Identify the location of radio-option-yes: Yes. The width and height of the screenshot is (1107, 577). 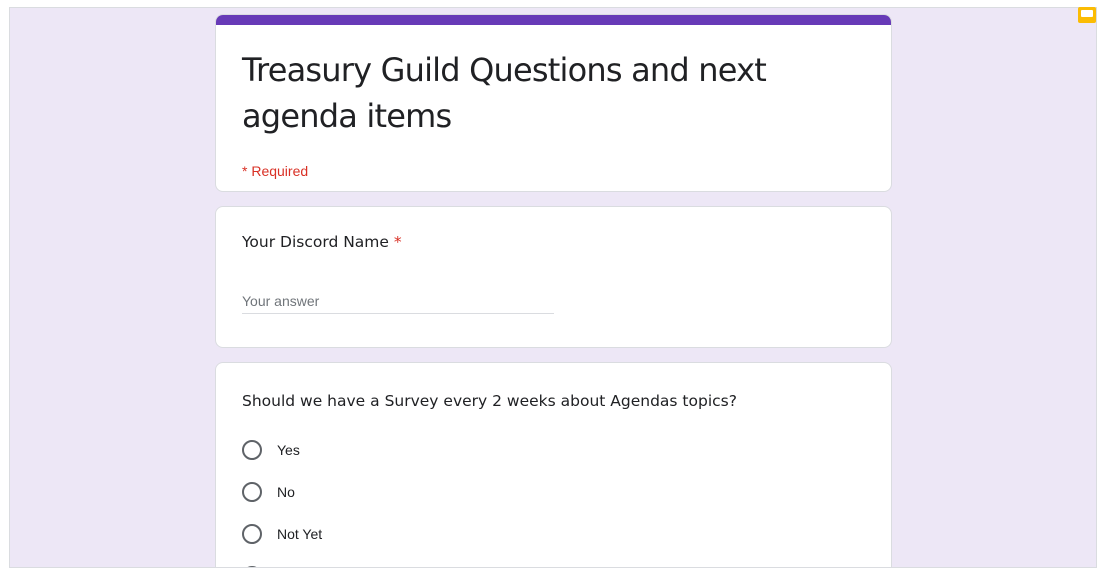
(271, 450).